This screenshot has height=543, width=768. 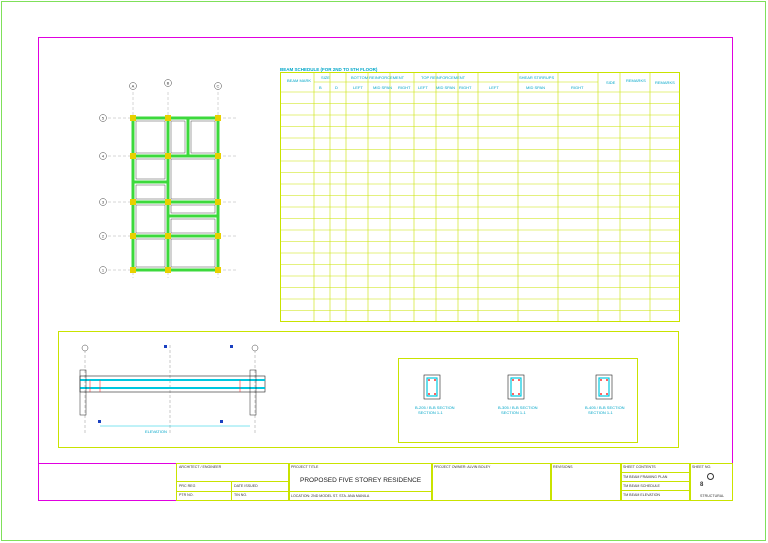 I want to click on grid-letter: A, so click(x=133, y=86).